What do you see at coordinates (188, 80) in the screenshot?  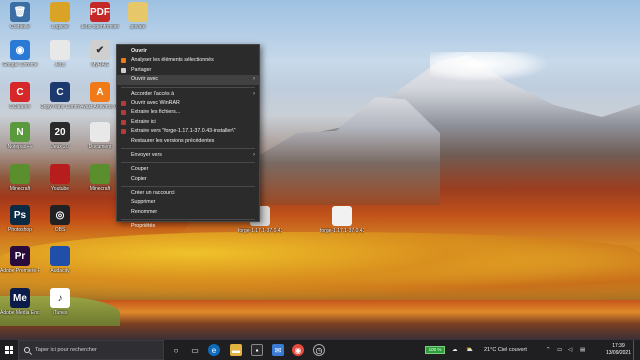 I see `context-menu-item: Ouvrir avec ›` at bounding box center [188, 80].